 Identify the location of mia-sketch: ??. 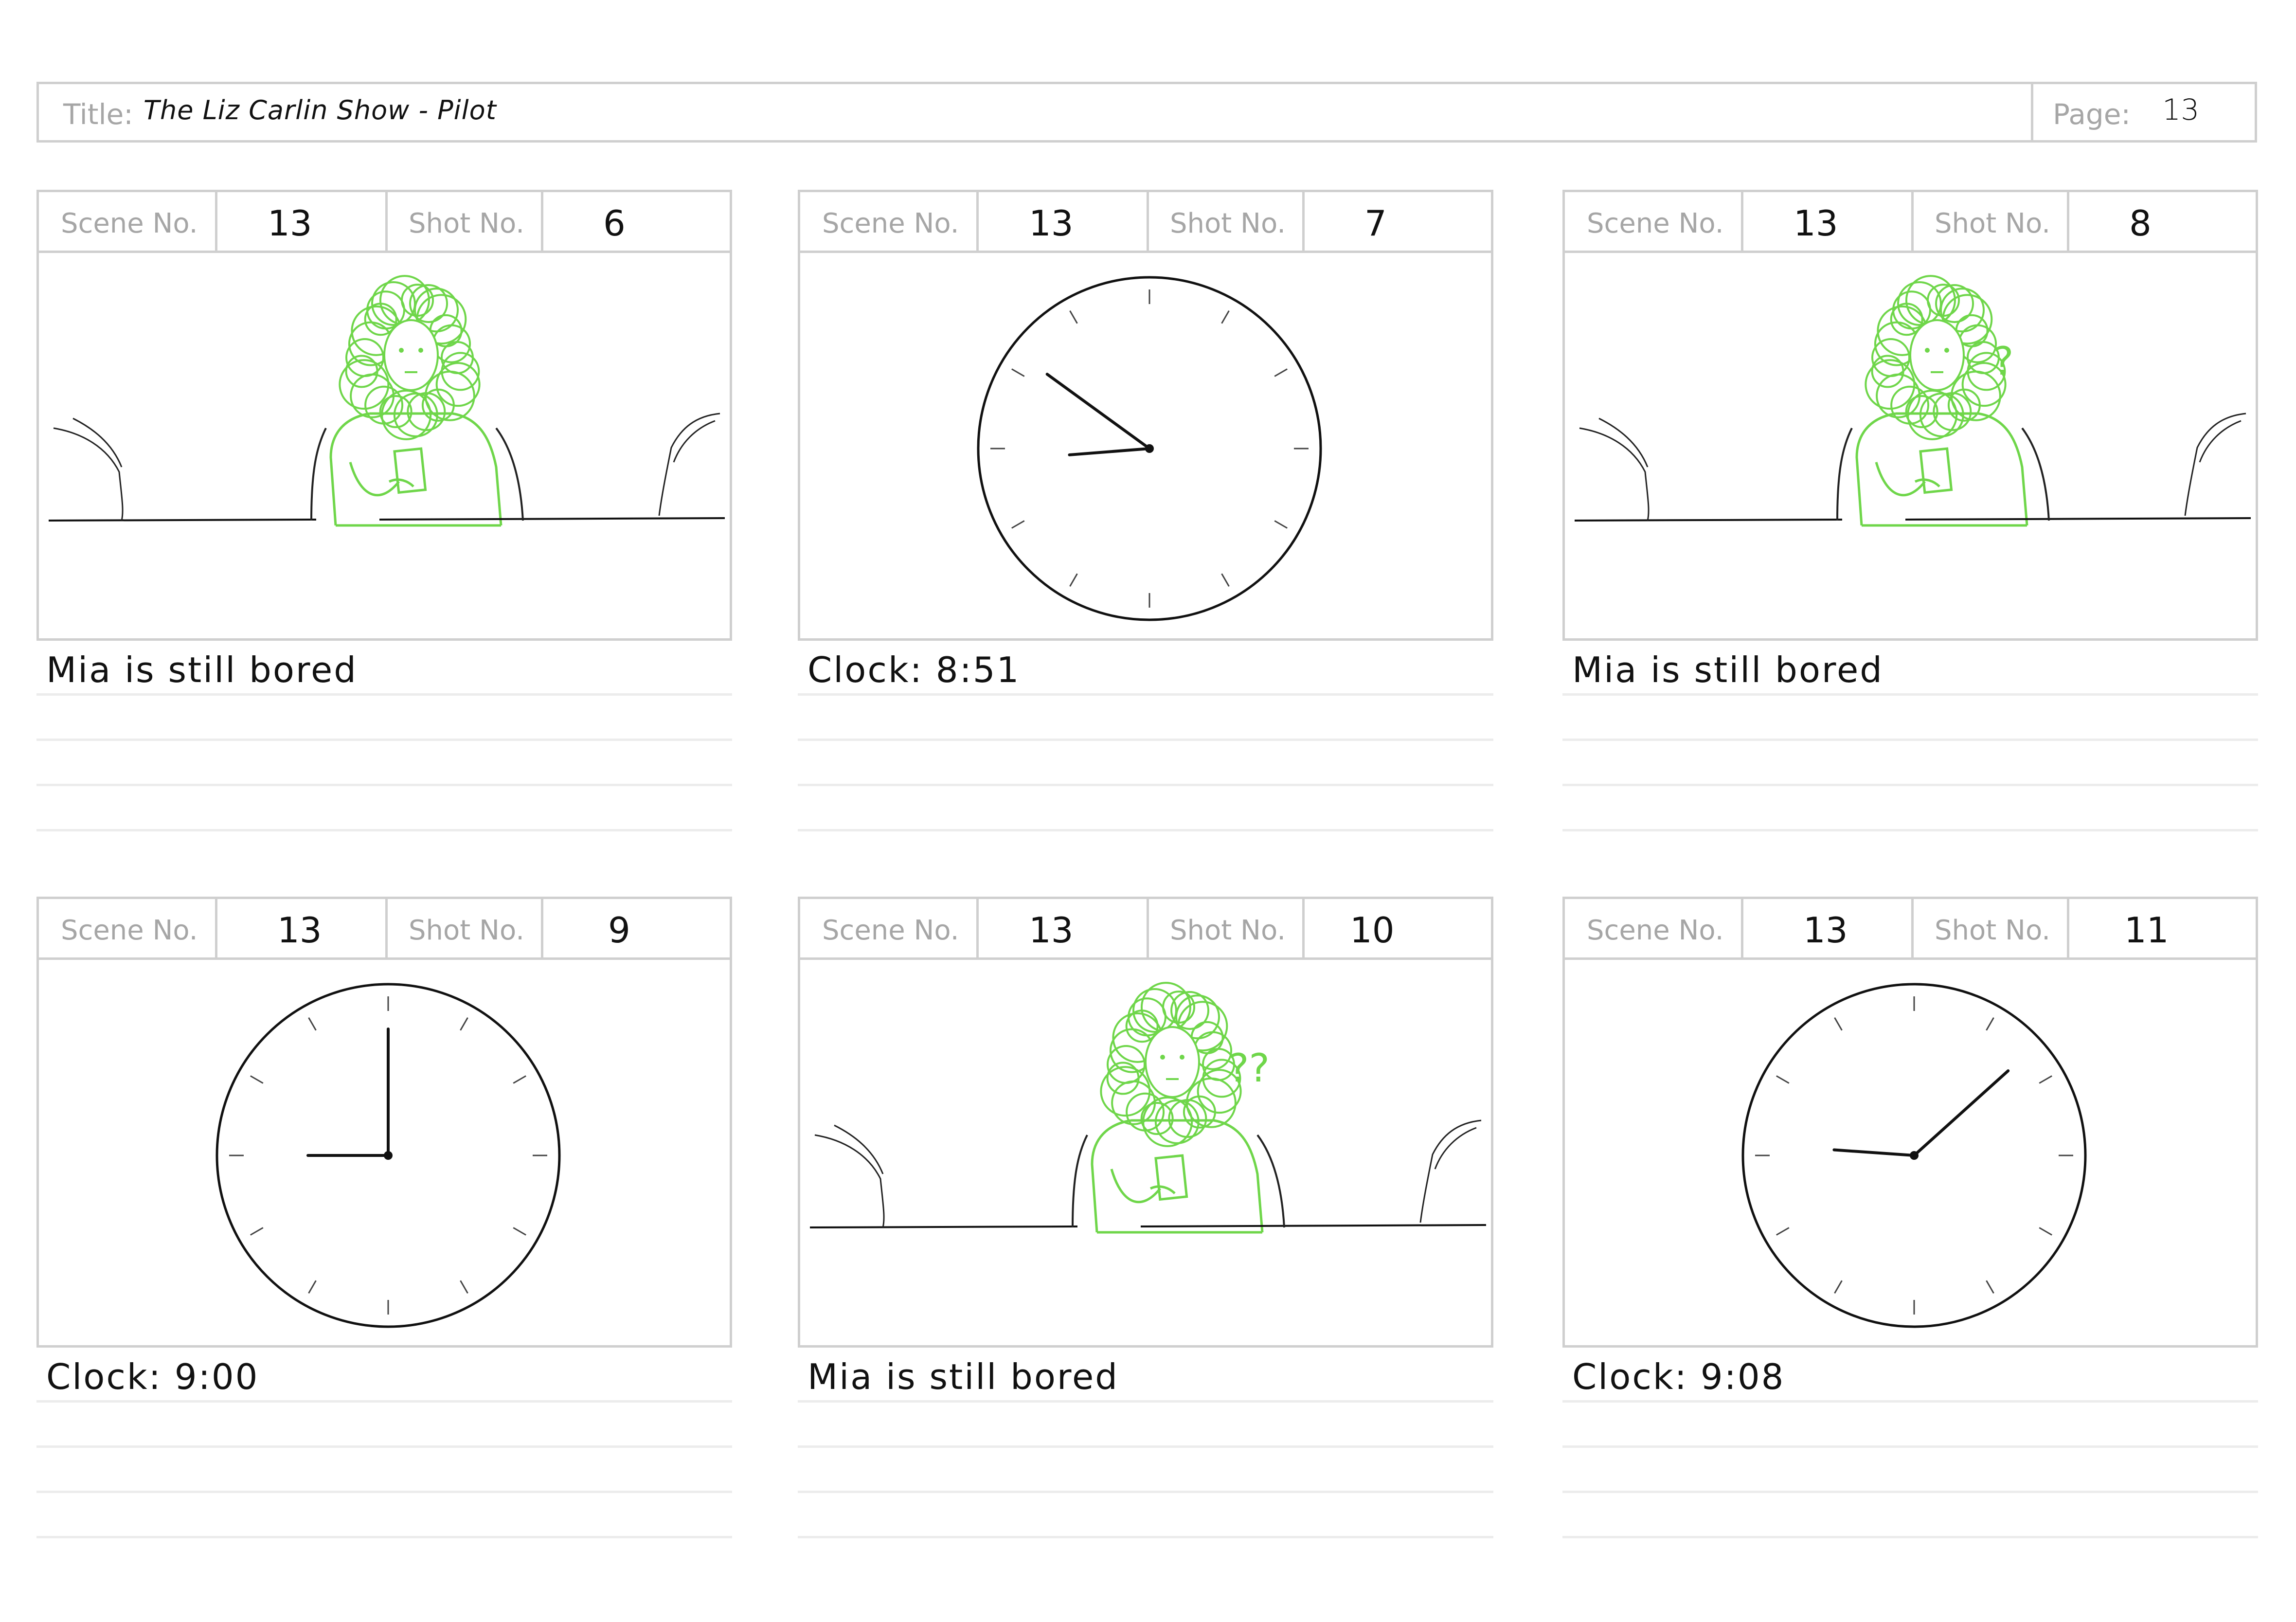
(1148, 1108).